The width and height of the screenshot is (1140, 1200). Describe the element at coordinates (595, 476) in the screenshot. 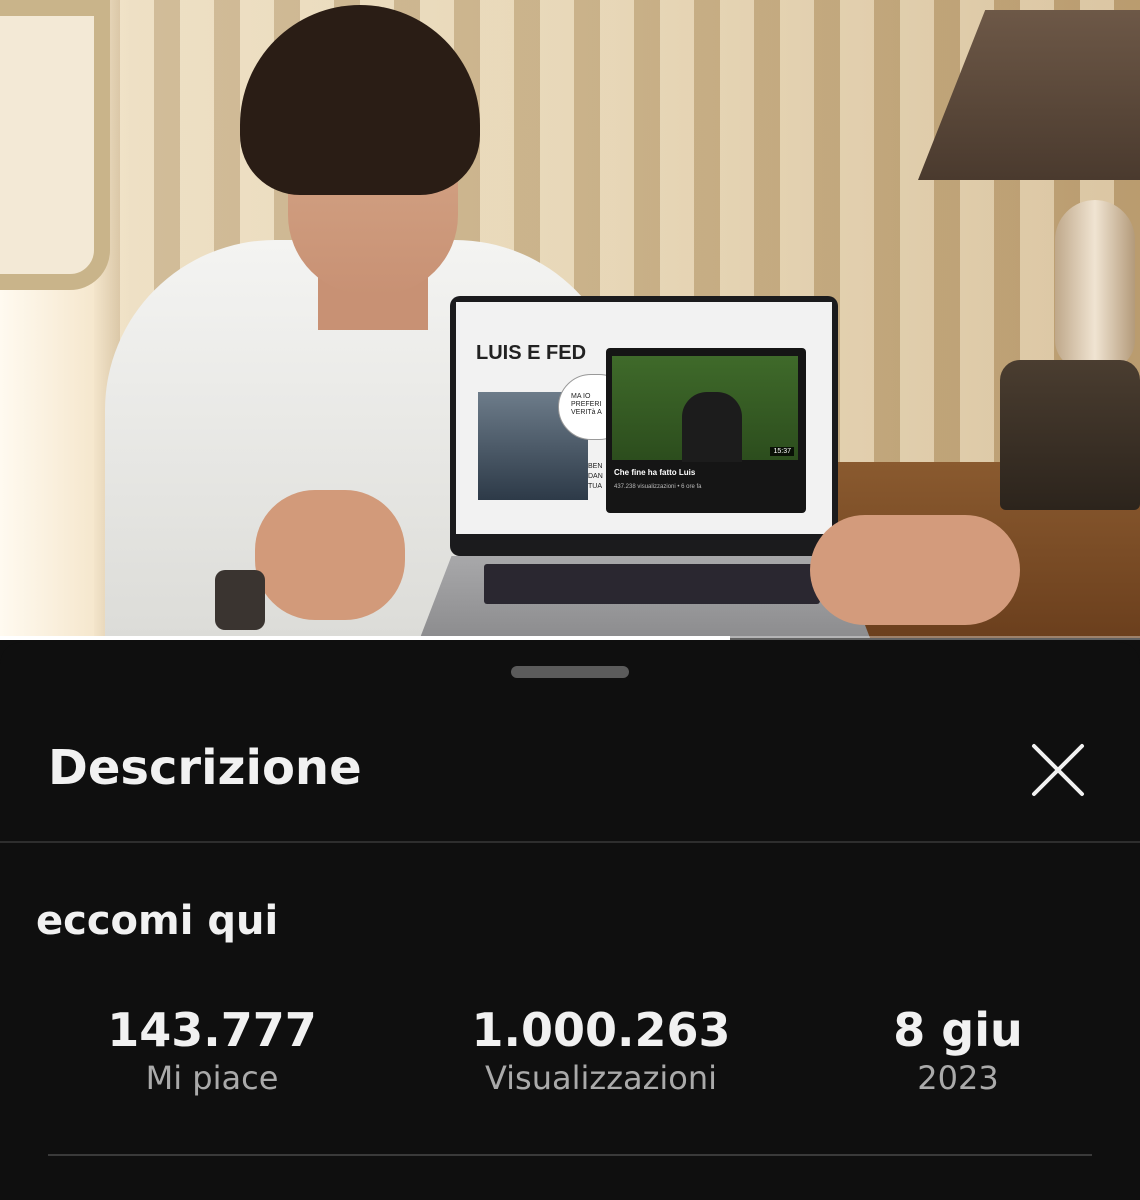

I see `slide-caption: BEN DAN TUA` at that location.